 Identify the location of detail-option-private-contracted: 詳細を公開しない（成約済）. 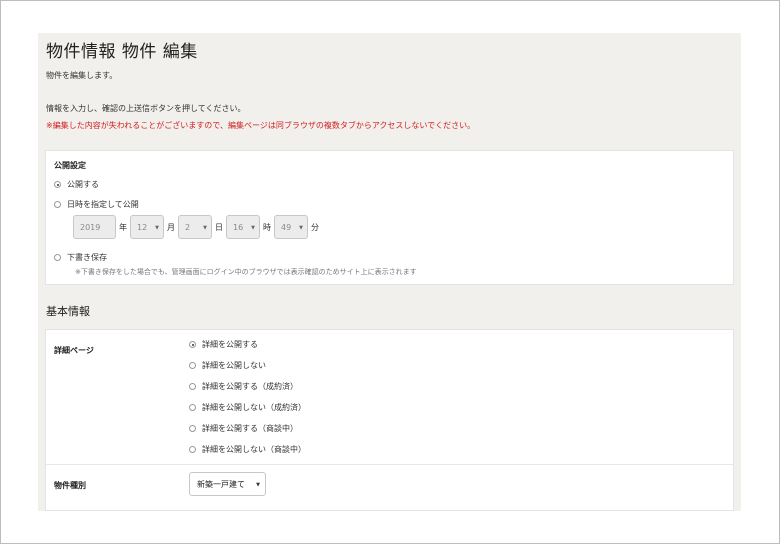
(247, 407).